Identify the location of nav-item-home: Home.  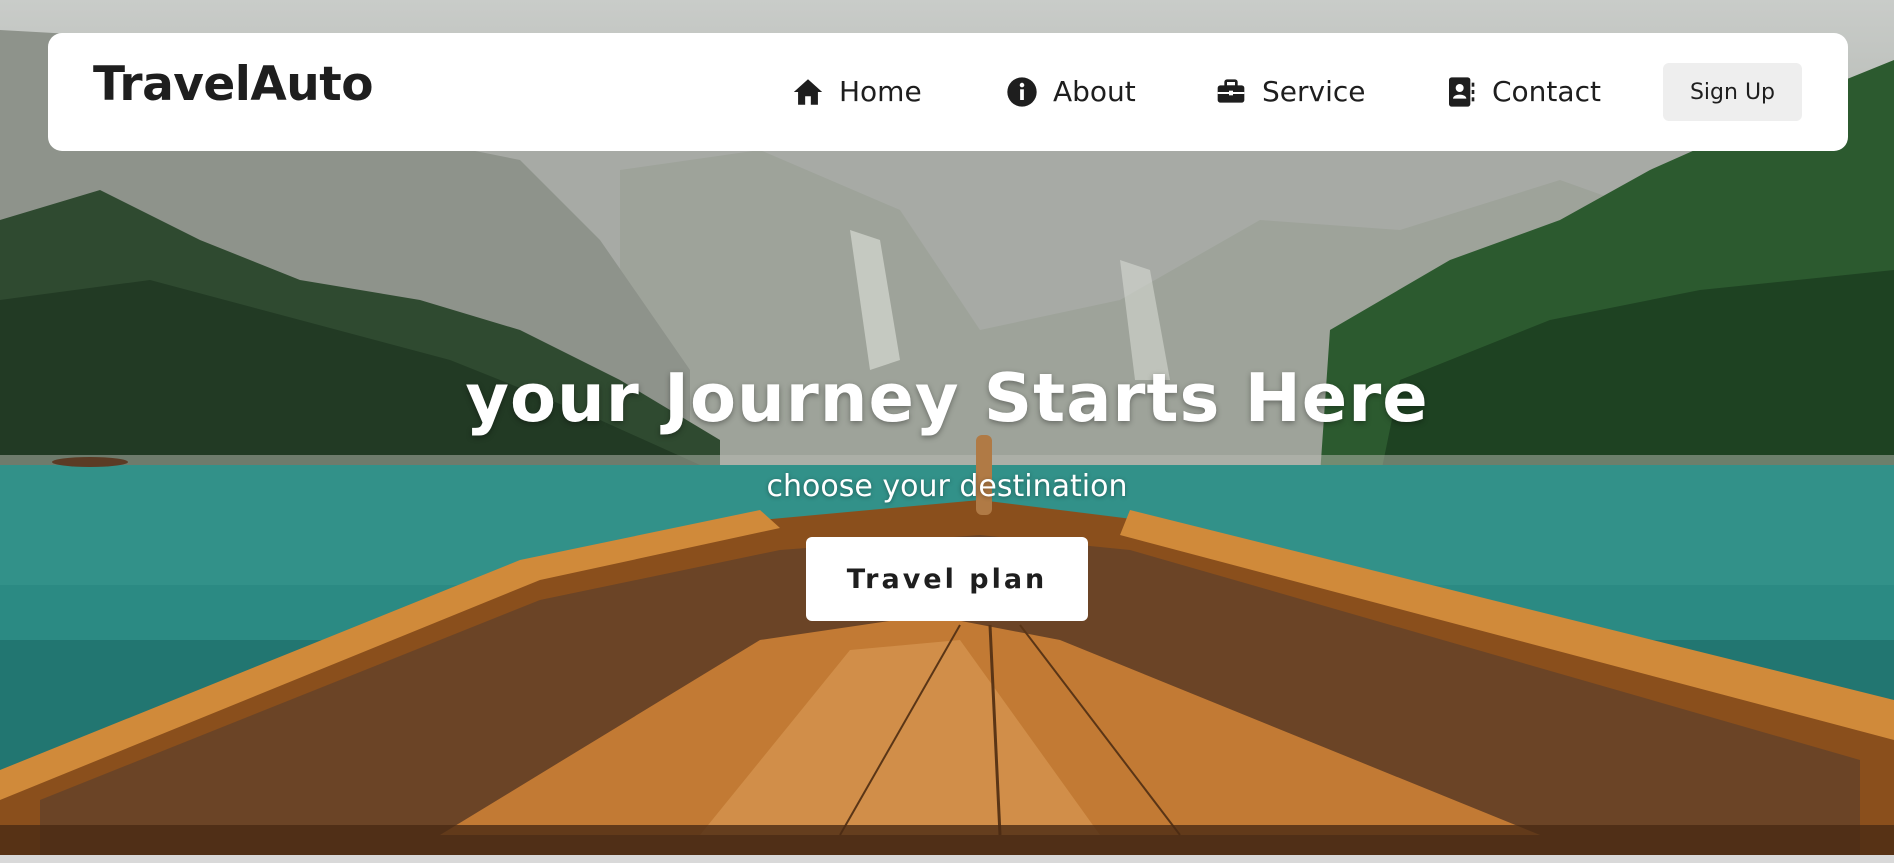
(856, 92).